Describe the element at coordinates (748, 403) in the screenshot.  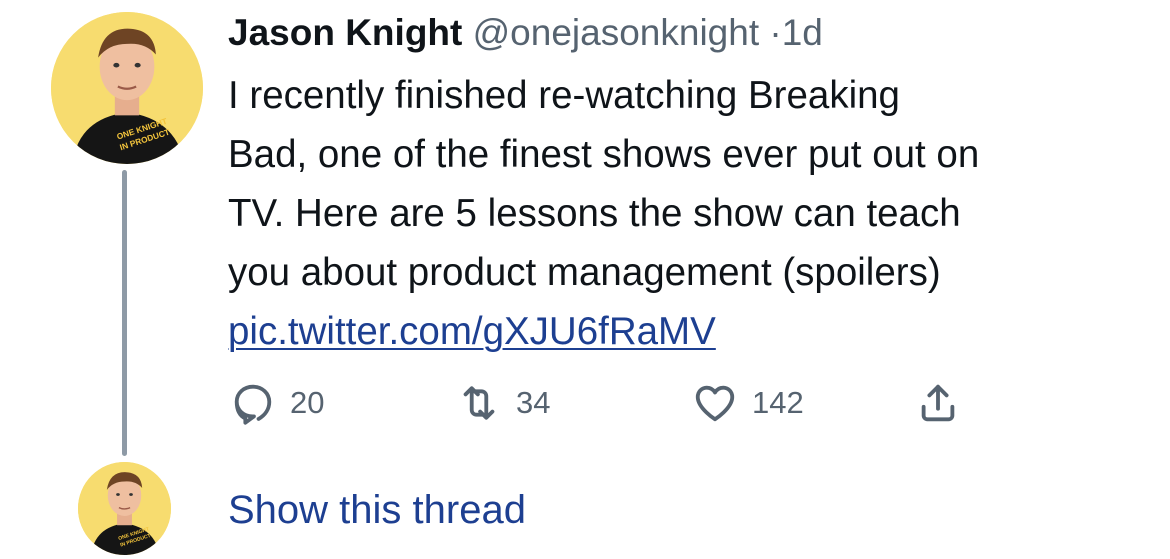
I see `like-button: 142` at that location.